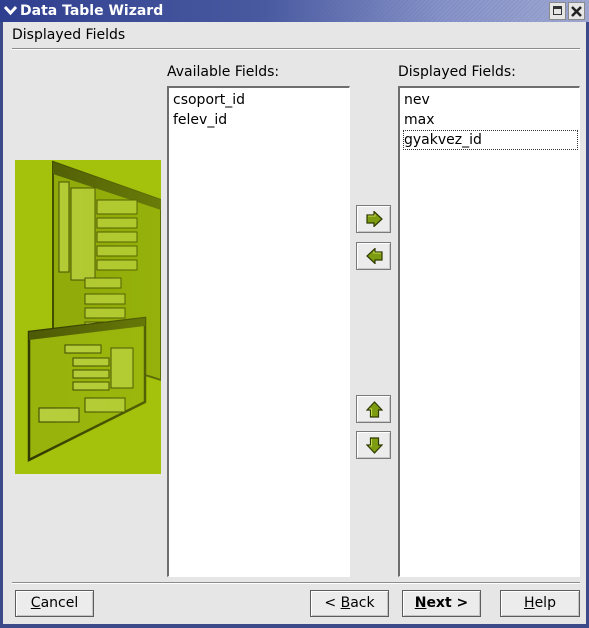  I want to click on help-mnemonic: H, so click(529, 603).